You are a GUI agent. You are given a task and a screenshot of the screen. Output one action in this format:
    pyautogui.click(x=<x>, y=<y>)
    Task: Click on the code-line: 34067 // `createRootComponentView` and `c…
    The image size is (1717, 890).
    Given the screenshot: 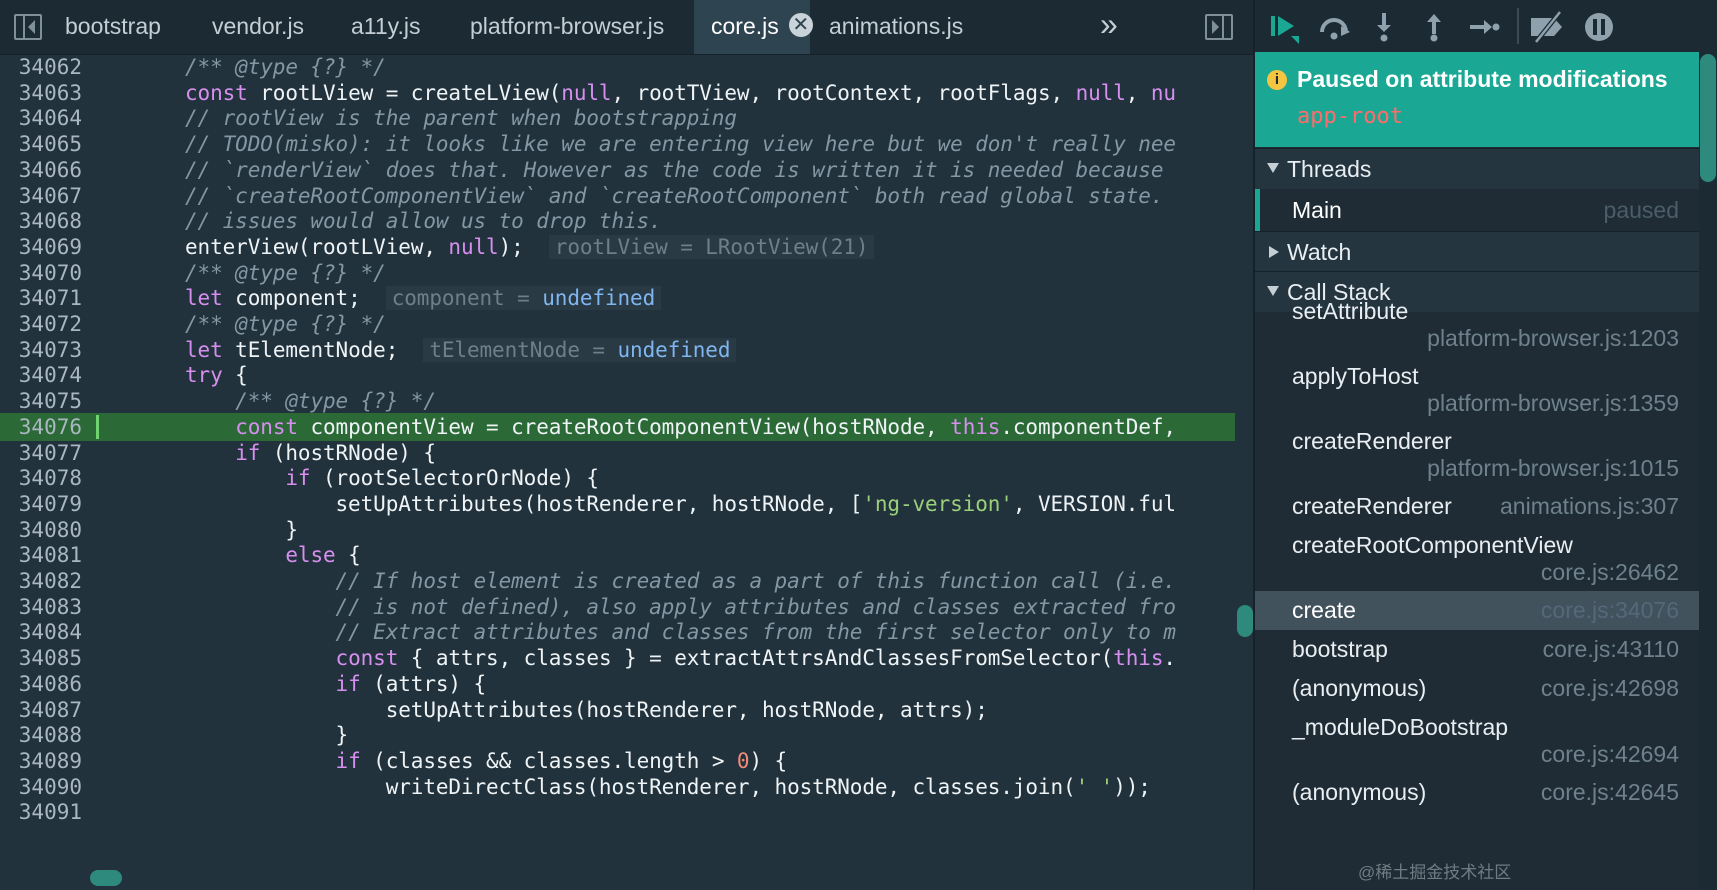 What is the action you would take?
    pyautogui.click(x=617, y=196)
    